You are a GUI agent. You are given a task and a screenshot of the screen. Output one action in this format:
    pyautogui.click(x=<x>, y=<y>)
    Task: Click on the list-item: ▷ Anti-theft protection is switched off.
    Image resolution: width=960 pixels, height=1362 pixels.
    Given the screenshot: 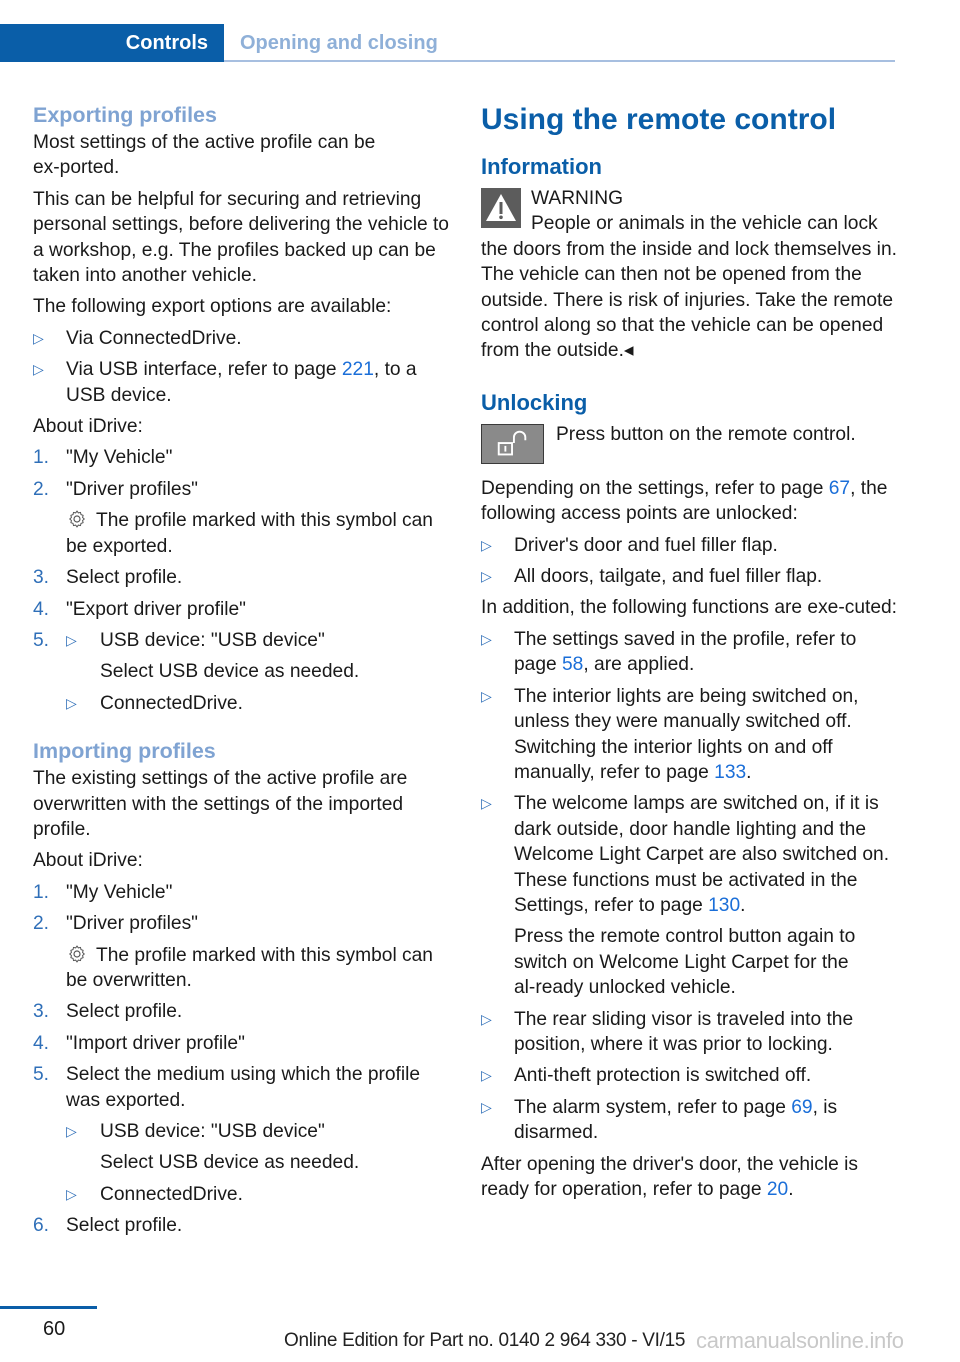 What is the action you would take?
    pyautogui.click(x=691, y=1075)
    